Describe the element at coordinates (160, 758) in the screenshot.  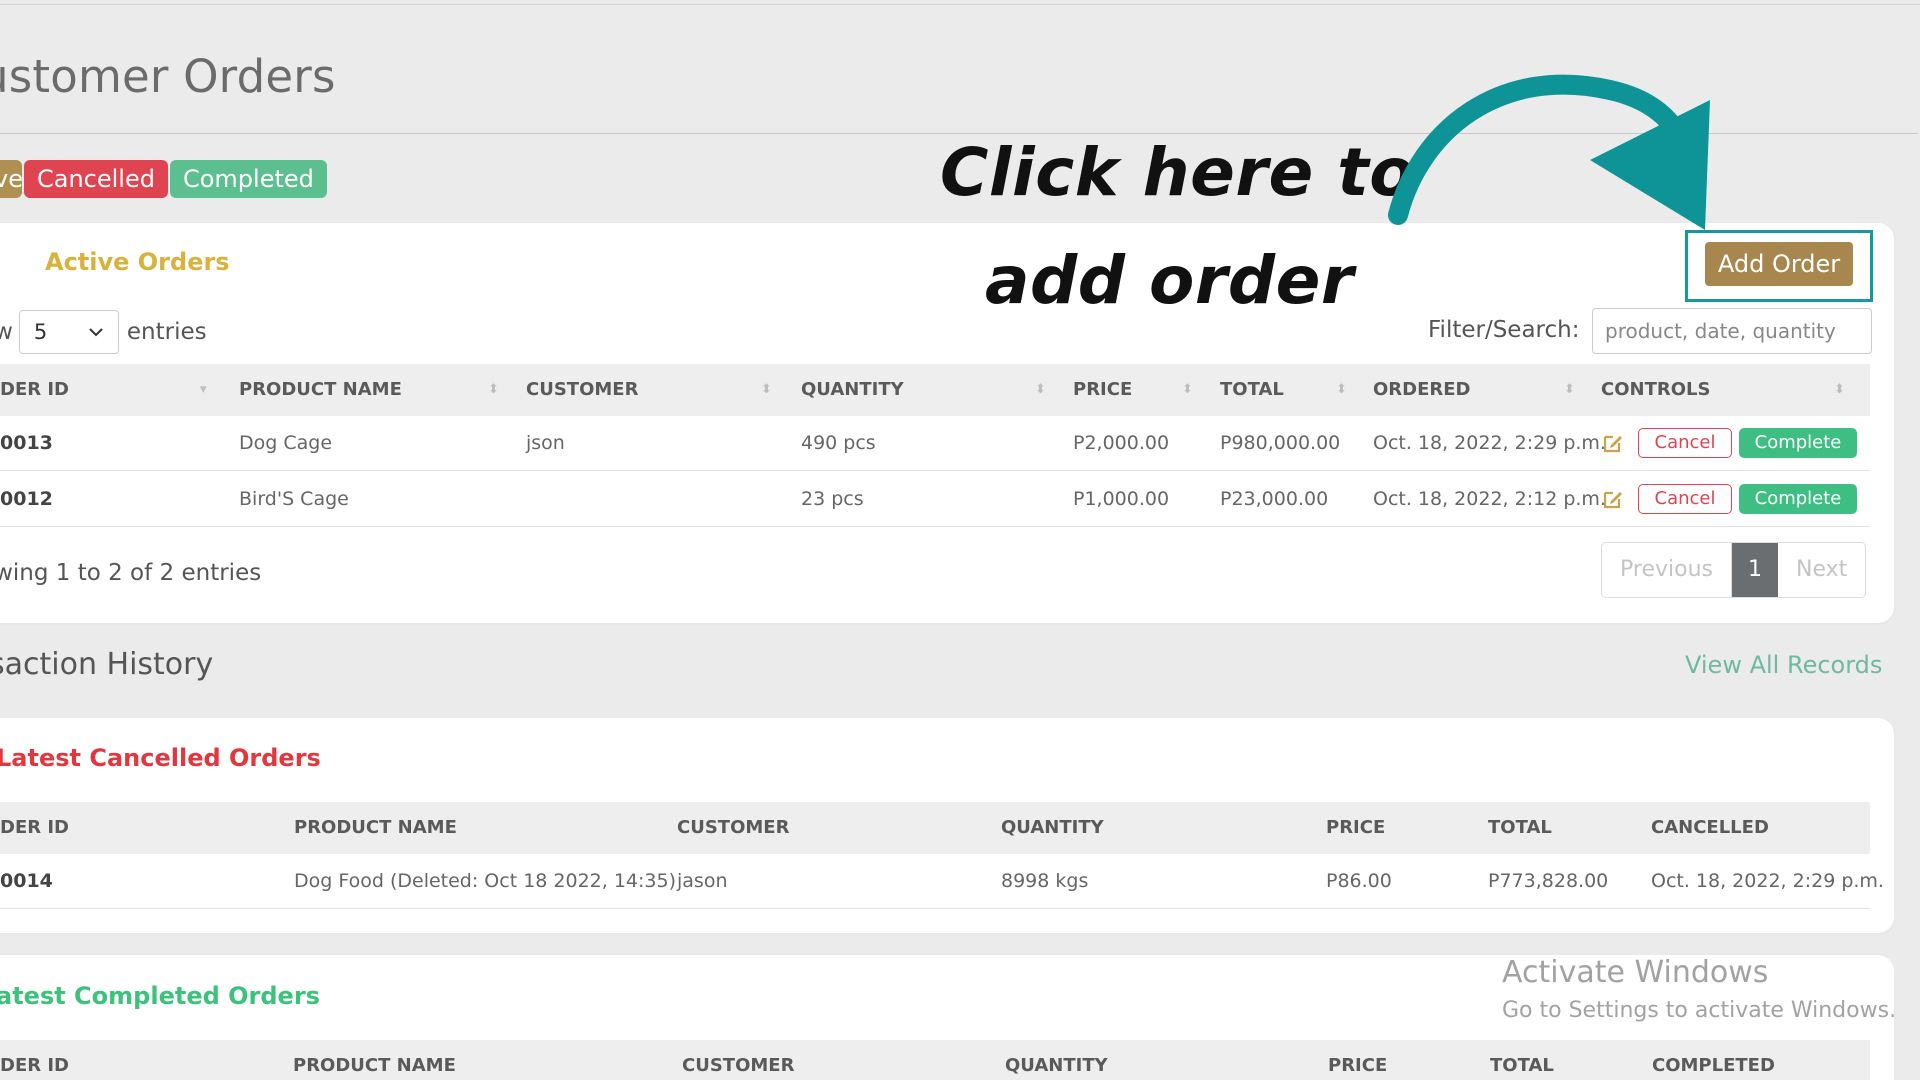
I see `cancelled-orders-title: Latest Cancelled Orders` at that location.